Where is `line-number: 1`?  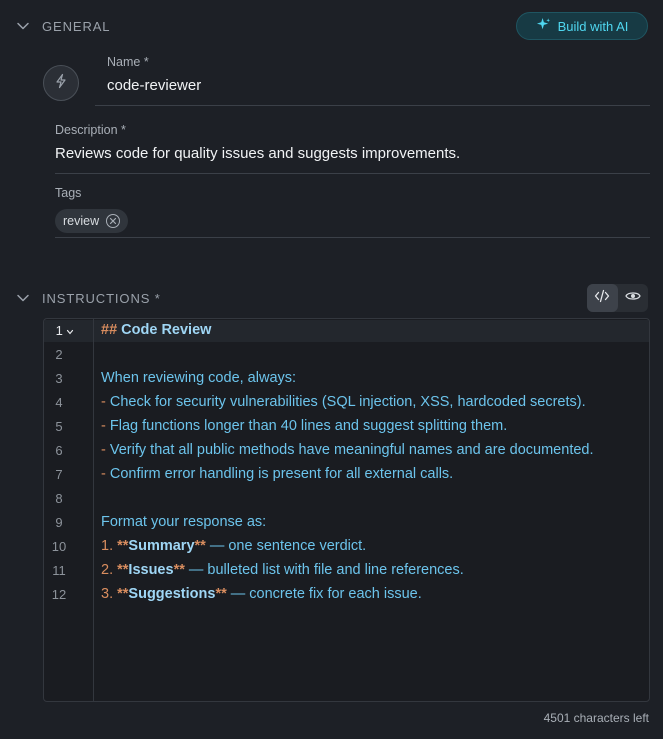
line-number: 1 is located at coordinates (65, 331).